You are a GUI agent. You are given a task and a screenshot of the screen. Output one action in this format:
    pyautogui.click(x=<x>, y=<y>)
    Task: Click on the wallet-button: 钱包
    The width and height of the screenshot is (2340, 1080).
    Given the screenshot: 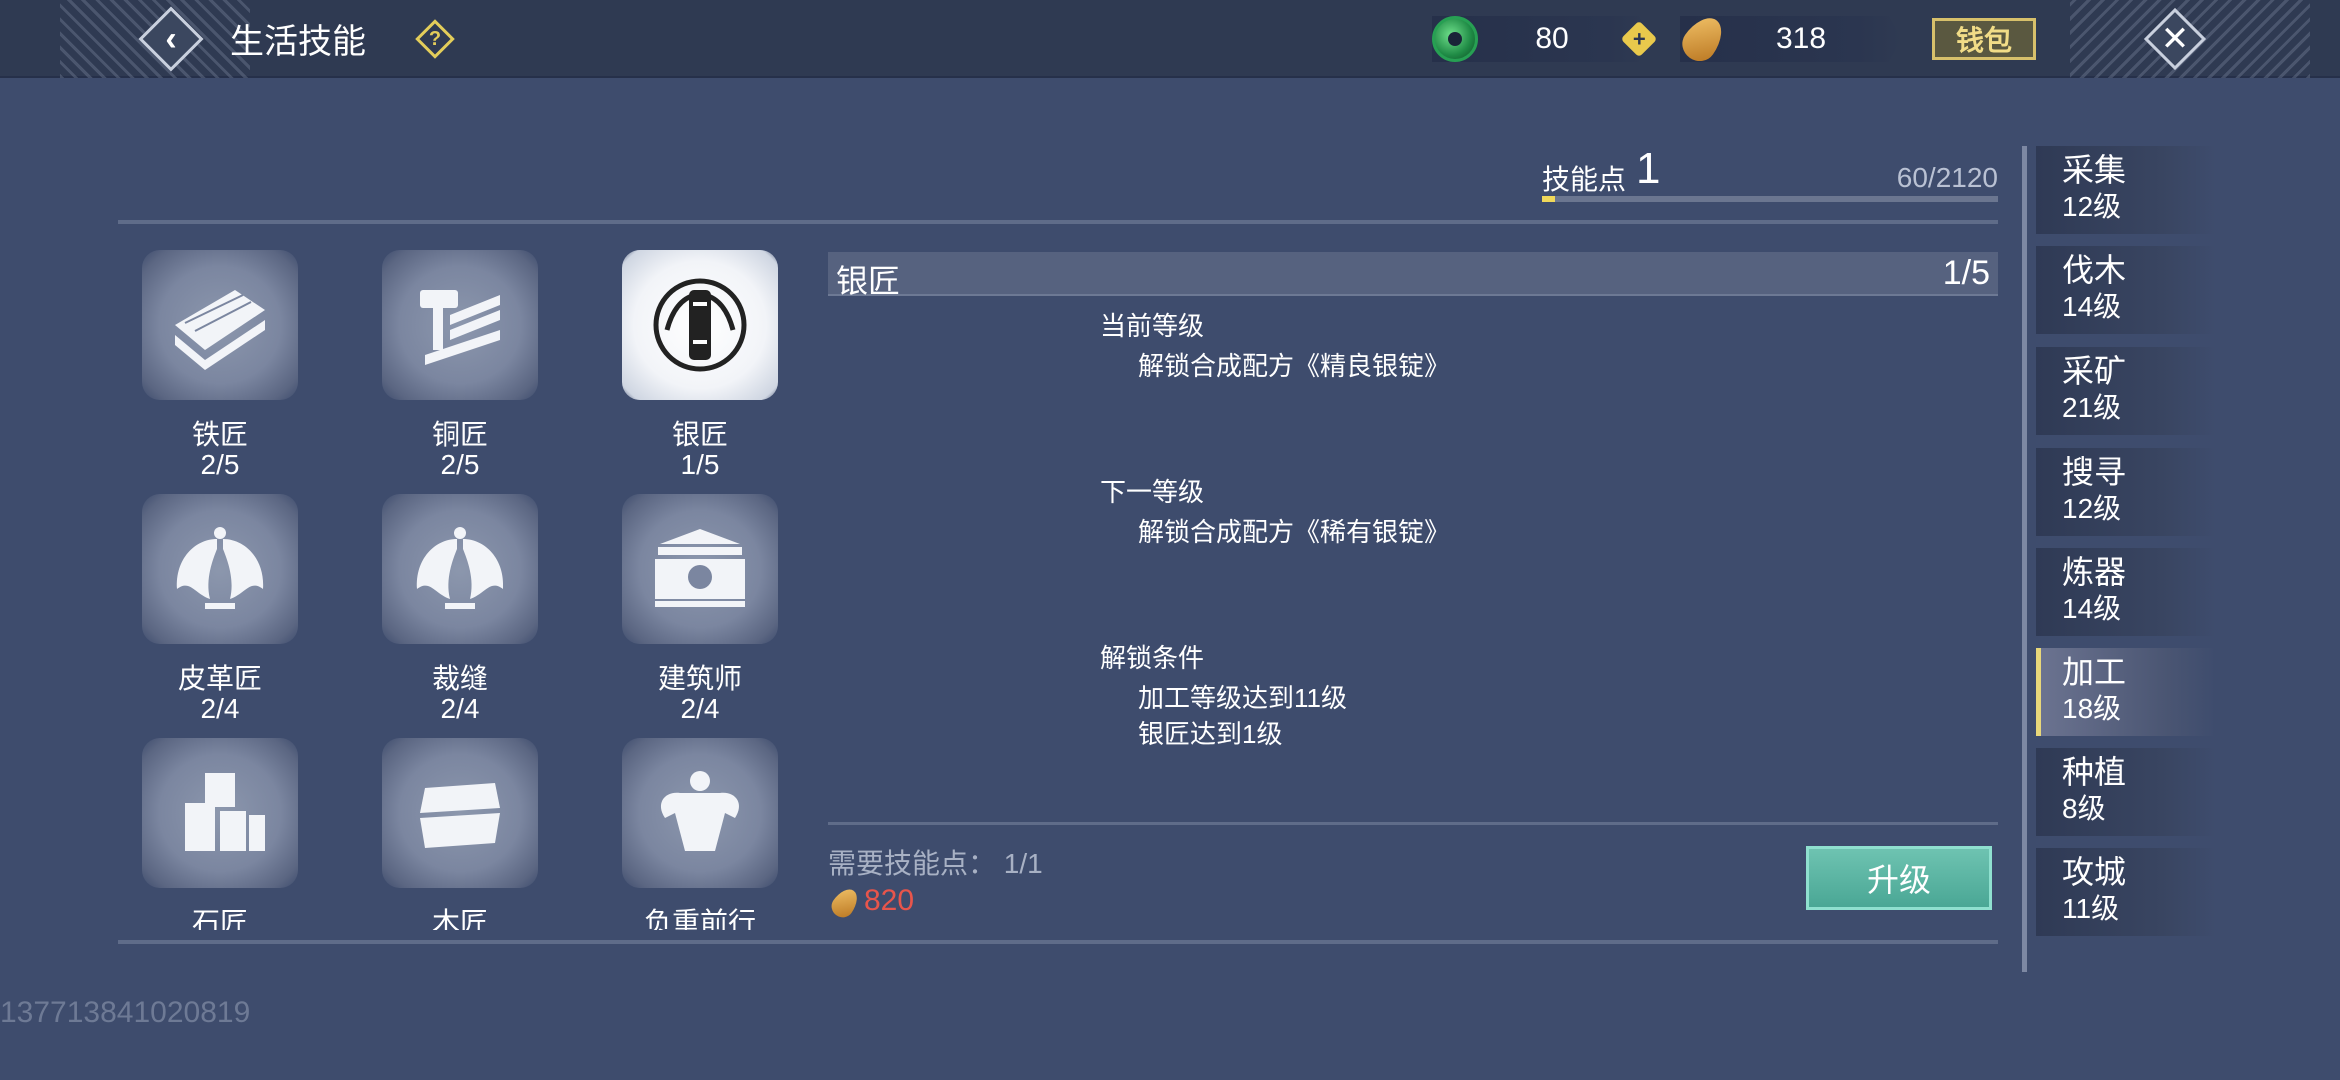 What is the action you would take?
    pyautogui.click(x=1984, y=39)
    